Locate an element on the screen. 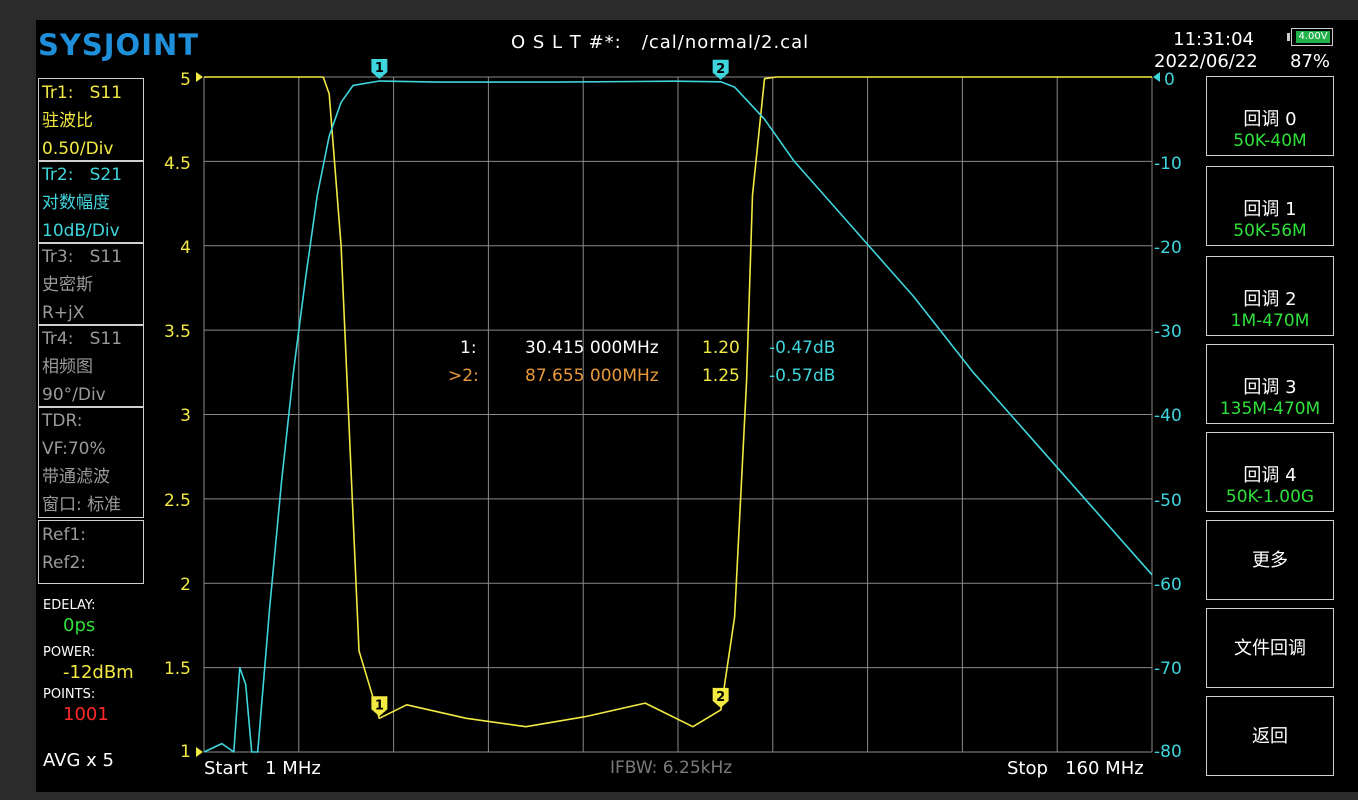 The width and height of the screenshot is (1358, 800). recall-2-label: 回调 2 is located at coordinates (1270, 299).